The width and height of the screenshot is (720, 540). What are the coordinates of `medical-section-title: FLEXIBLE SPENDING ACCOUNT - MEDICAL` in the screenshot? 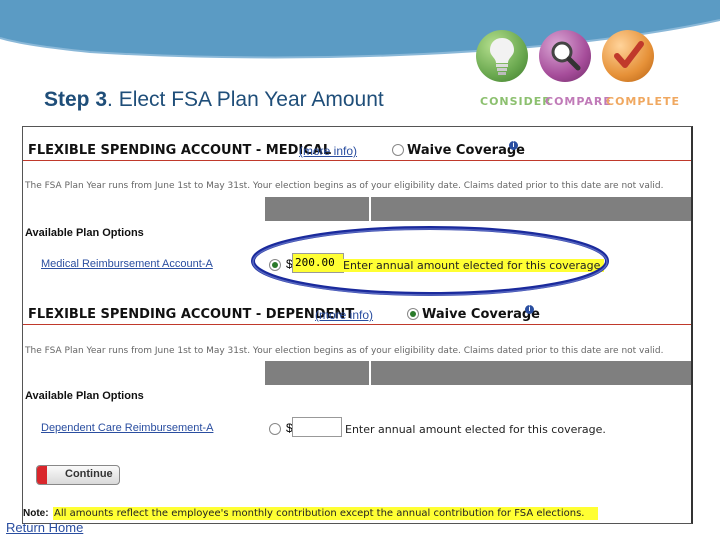 It's located at (180, 150).